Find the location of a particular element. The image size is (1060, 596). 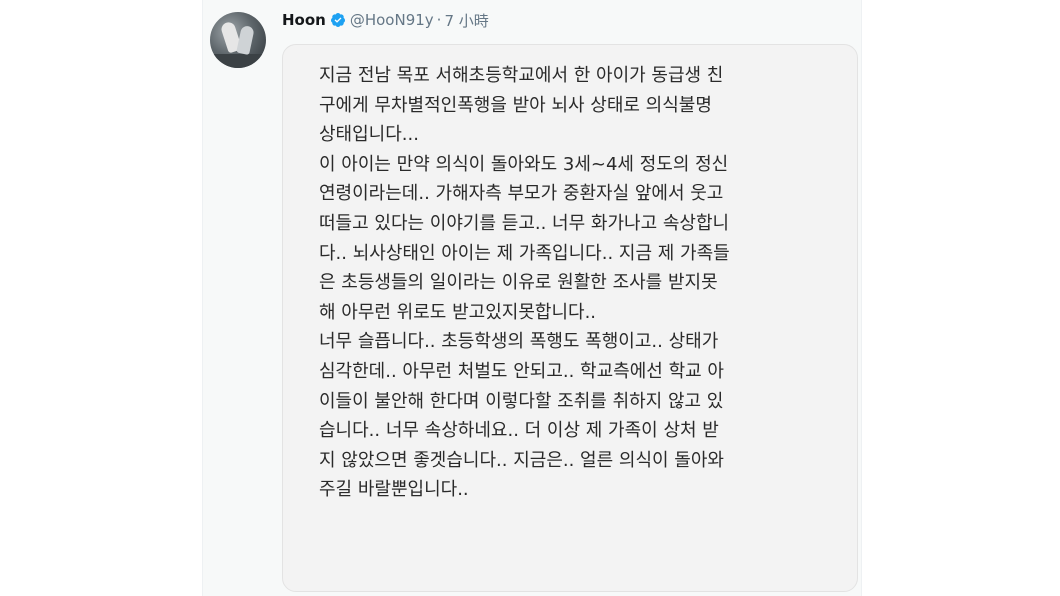

text-line: 떠들고 있다는 이야기를 듣고.. 너무 화가나고 속상합니 is located at coordinates (524, 223).